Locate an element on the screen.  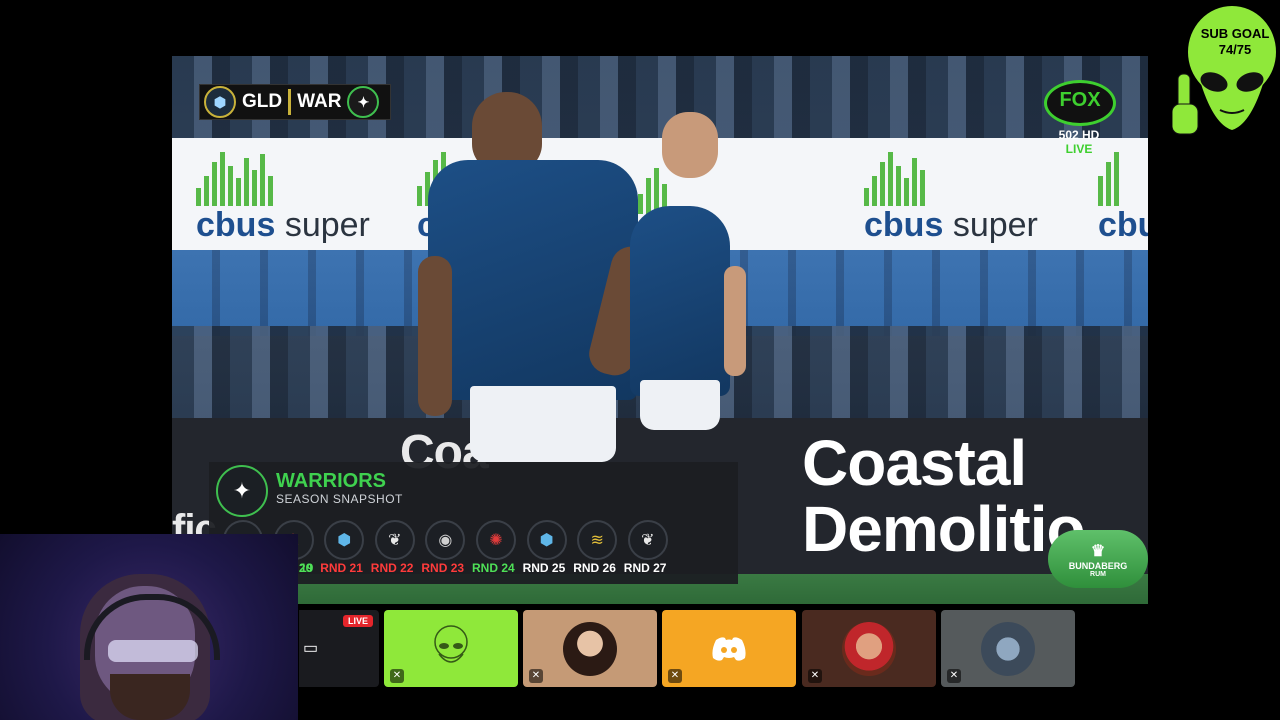
participant-tile-1: ✕ is located at coordinates (590, 648).